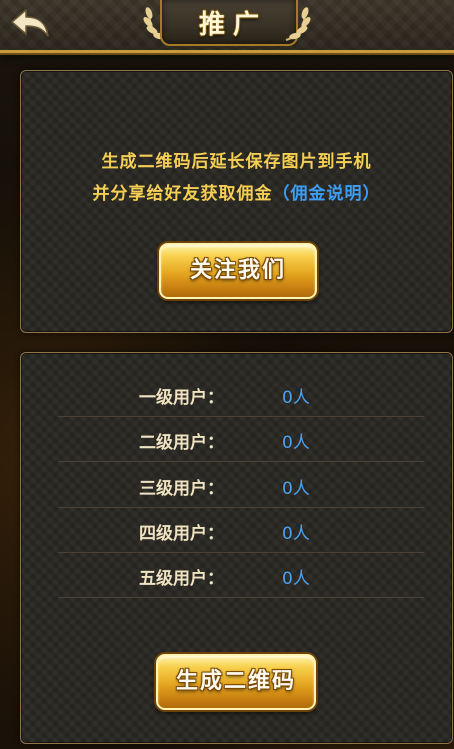 This screenshot has height=749, width=454. I want to click on level-label: 三级用户：, so click(181, 489).